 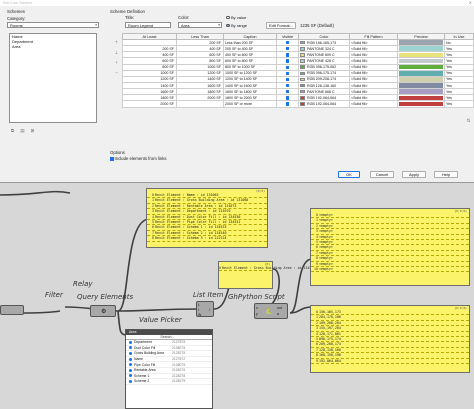 I want to click on item-name: Pipe Color Fill, so click(x=145, y=364).